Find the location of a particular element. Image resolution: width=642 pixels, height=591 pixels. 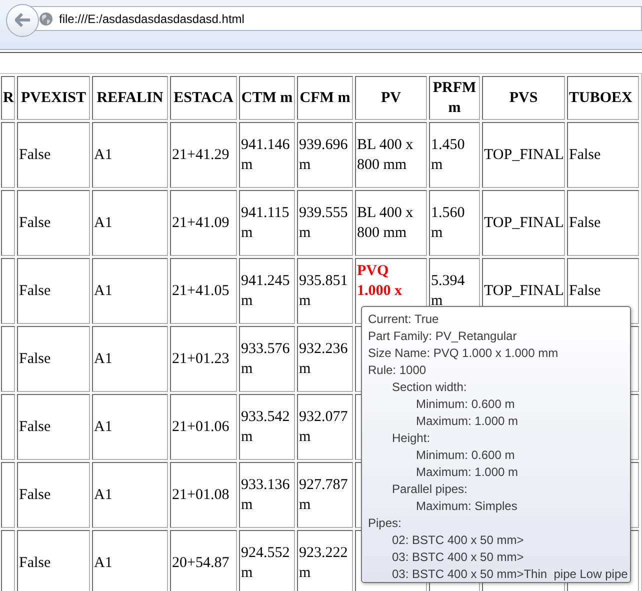

tooltip-line: 02: BSTC 400 x 50 mm> is located at coordinates (458, 540).